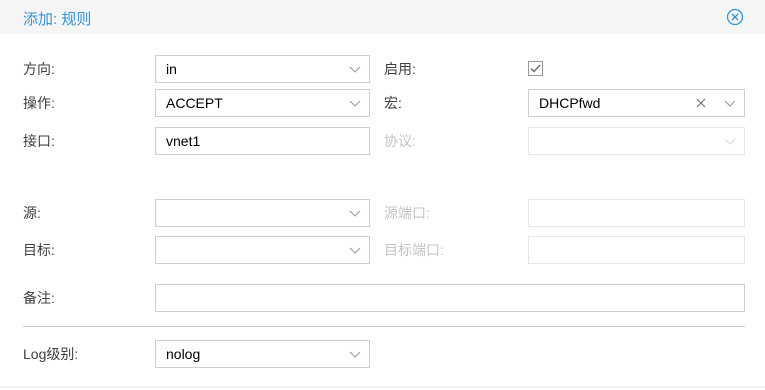 The height and width of the screenshot is (390, 765). Describe the element at coordinates (262, 354) in the screenshot. I see `log-level-select: nolog` at that location.